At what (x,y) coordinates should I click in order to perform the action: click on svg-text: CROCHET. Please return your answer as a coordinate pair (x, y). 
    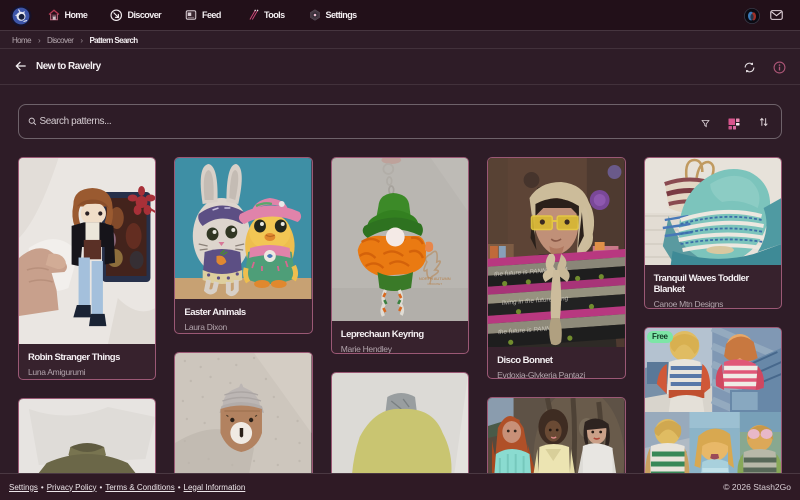
    Looking at the image, I should click on (434, 284).